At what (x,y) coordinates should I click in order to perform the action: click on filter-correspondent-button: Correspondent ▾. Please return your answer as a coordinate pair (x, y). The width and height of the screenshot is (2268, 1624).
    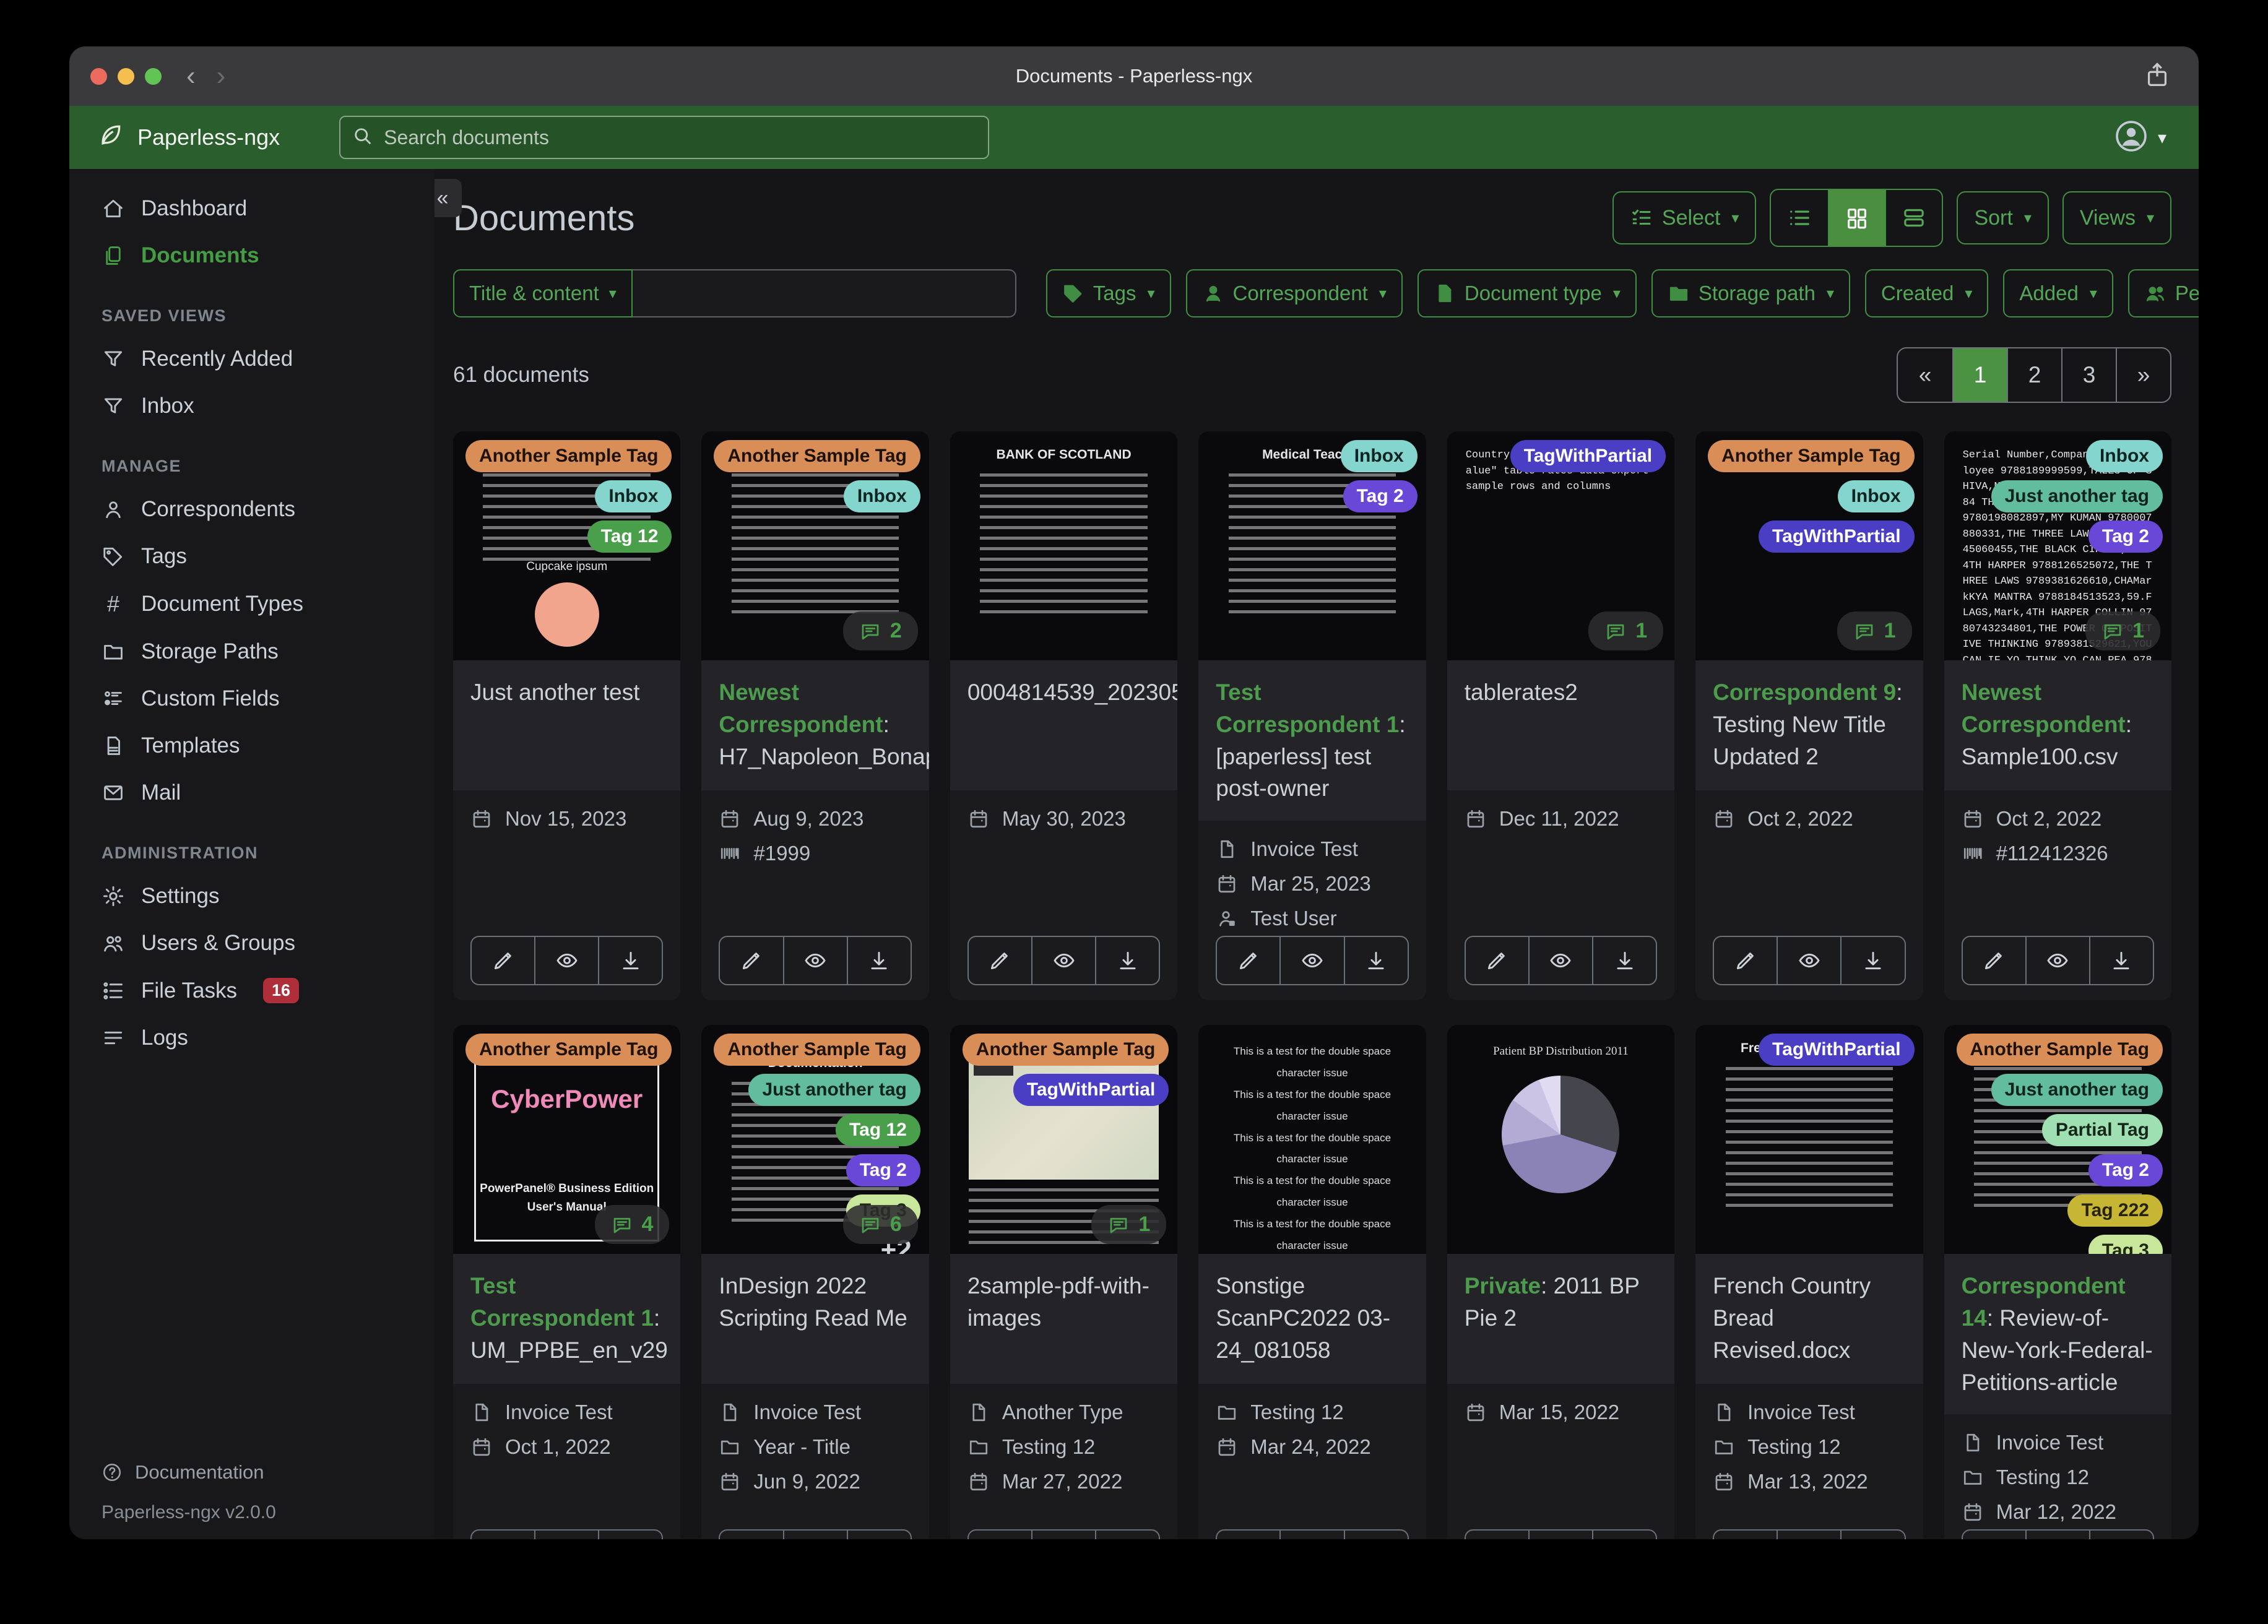
    Looking at the image, I should click on (1294, 293).